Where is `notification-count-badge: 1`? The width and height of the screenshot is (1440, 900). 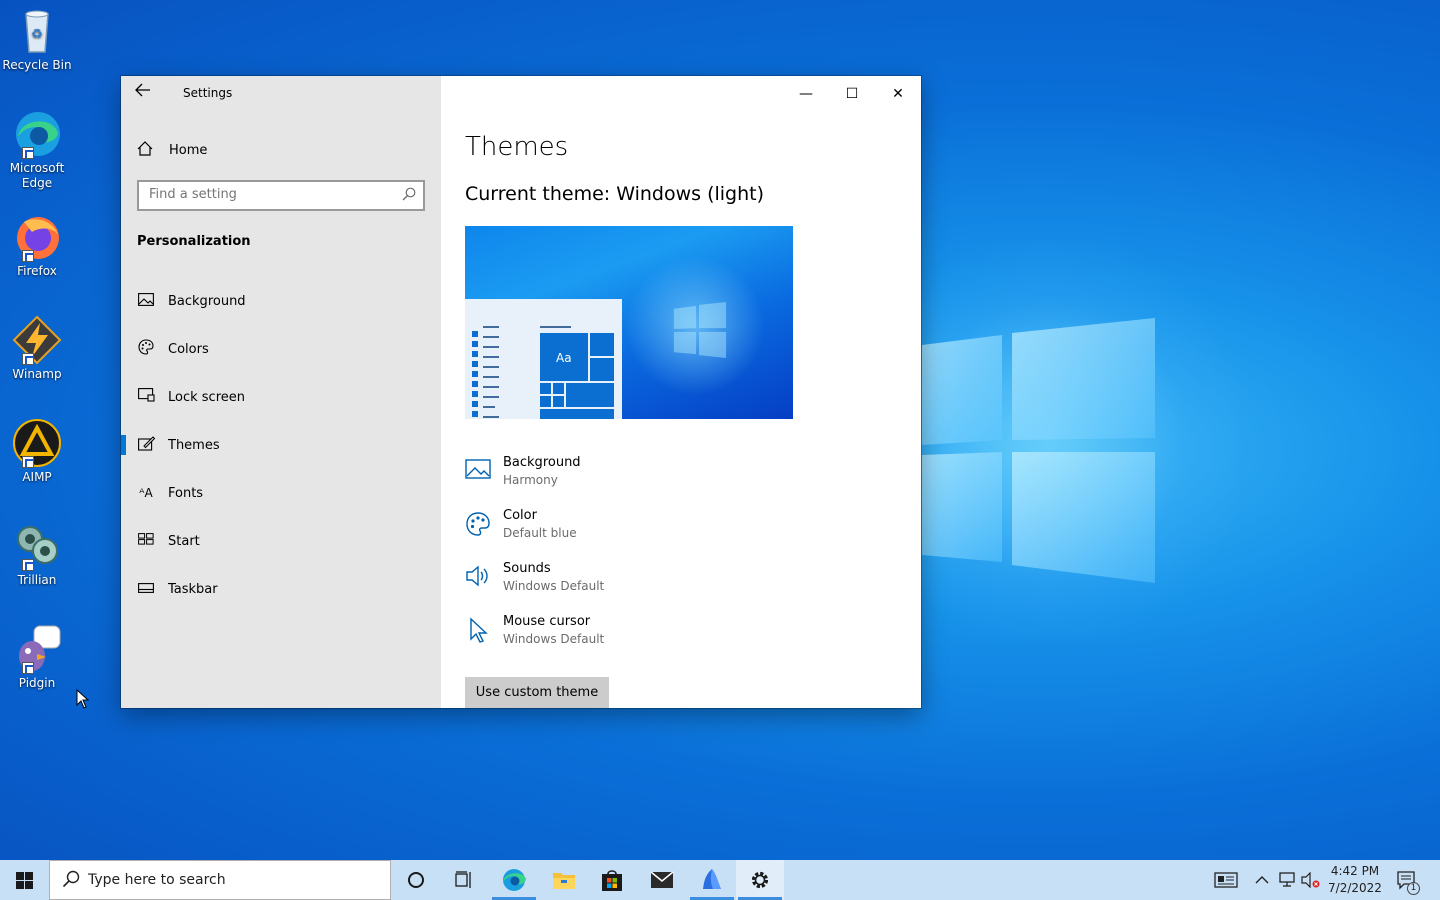
notification-count-badge: 1 is located at coordinates (1413, 888).